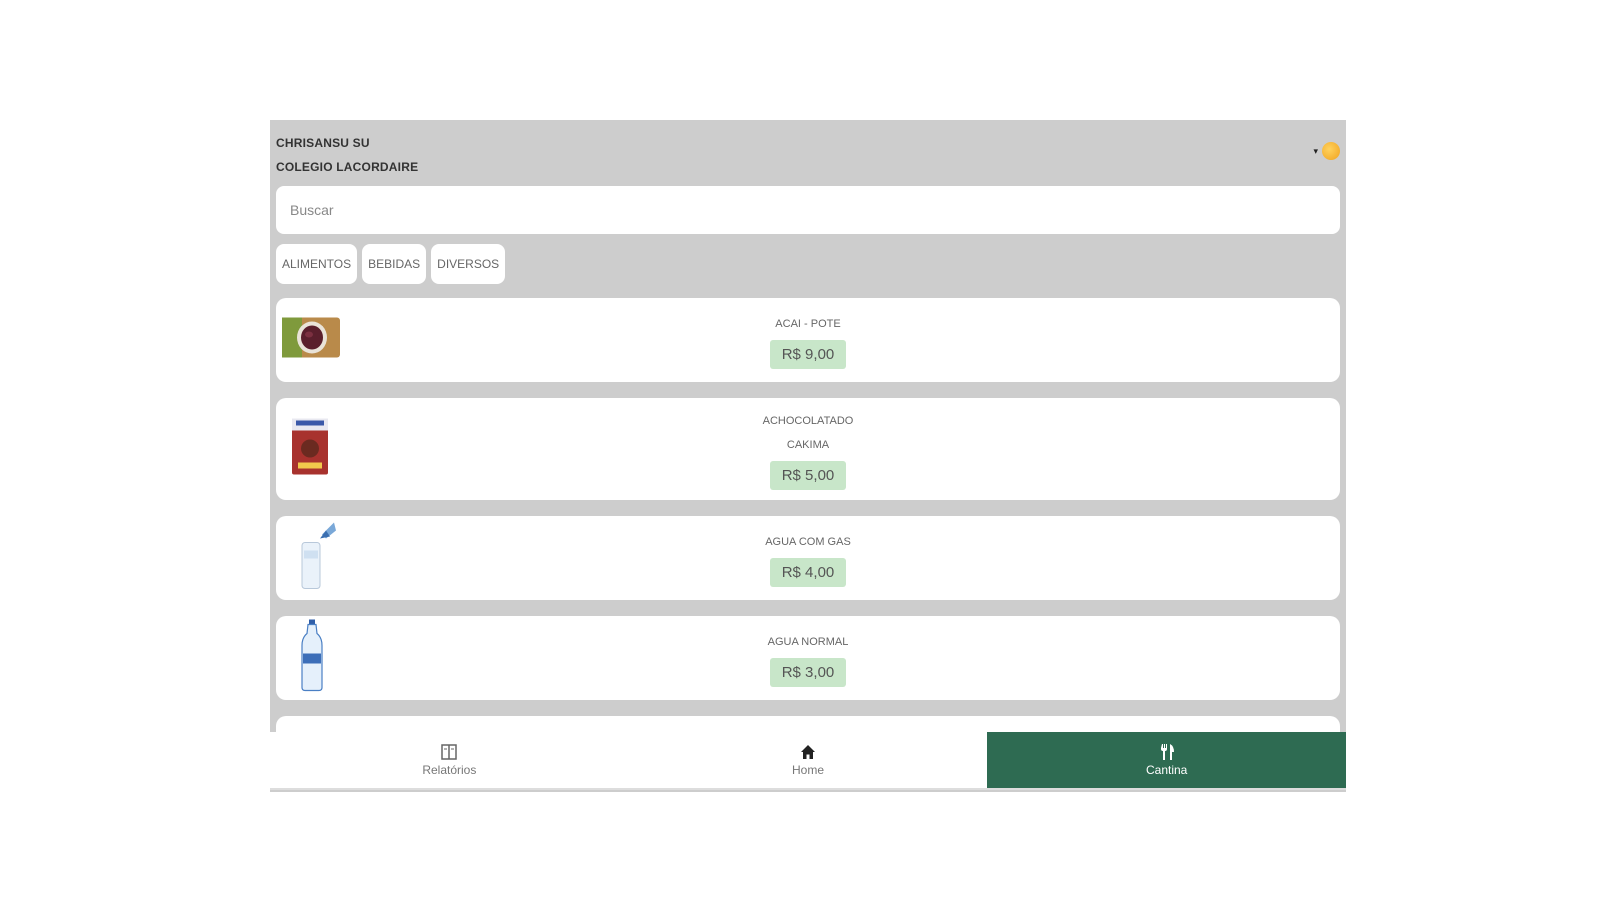 The height and width of the screenshot is (900, 1600). I want to click on tab-bebidas: BEBIDAS, so click(394, 264).